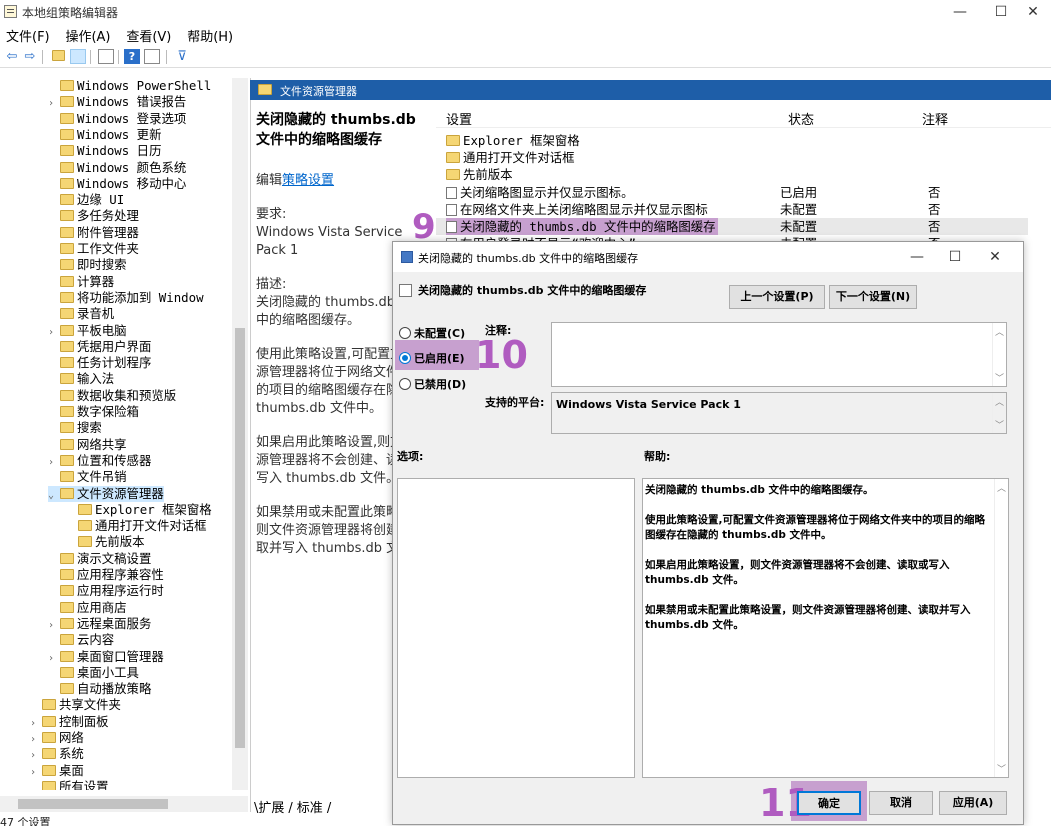 The image size is (1051, 826). What do you see at coordinates (117, 168) in the screenshot?
I see `tree-item: Windows 颜色系统` at bounding box center [117, 168].